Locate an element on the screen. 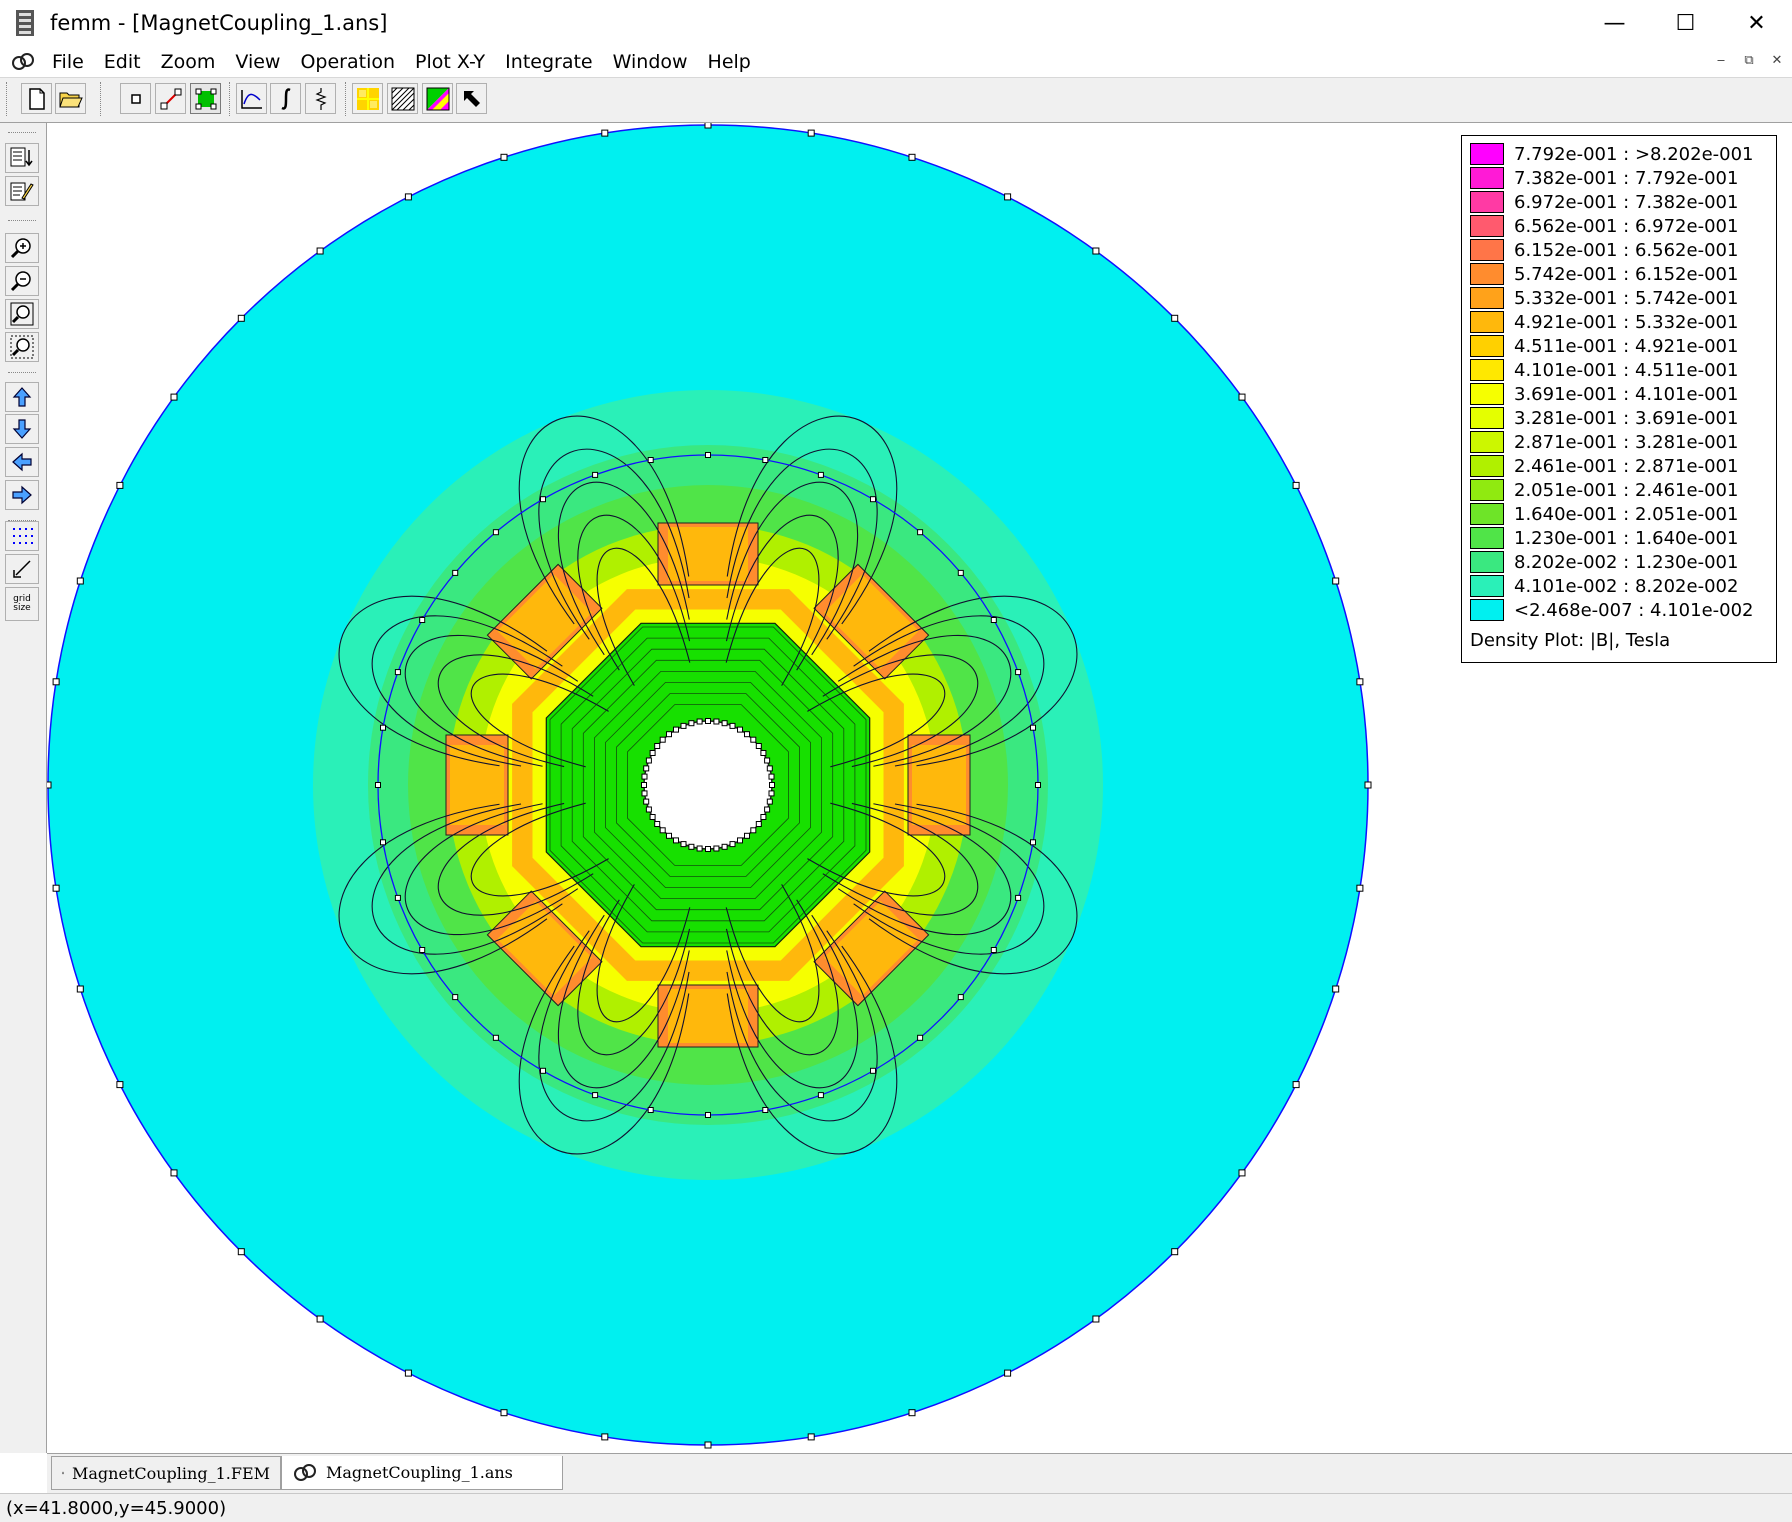 This screenshot has height=1522, width=1792. contour-plot-button is located at coordinates (402, 98).